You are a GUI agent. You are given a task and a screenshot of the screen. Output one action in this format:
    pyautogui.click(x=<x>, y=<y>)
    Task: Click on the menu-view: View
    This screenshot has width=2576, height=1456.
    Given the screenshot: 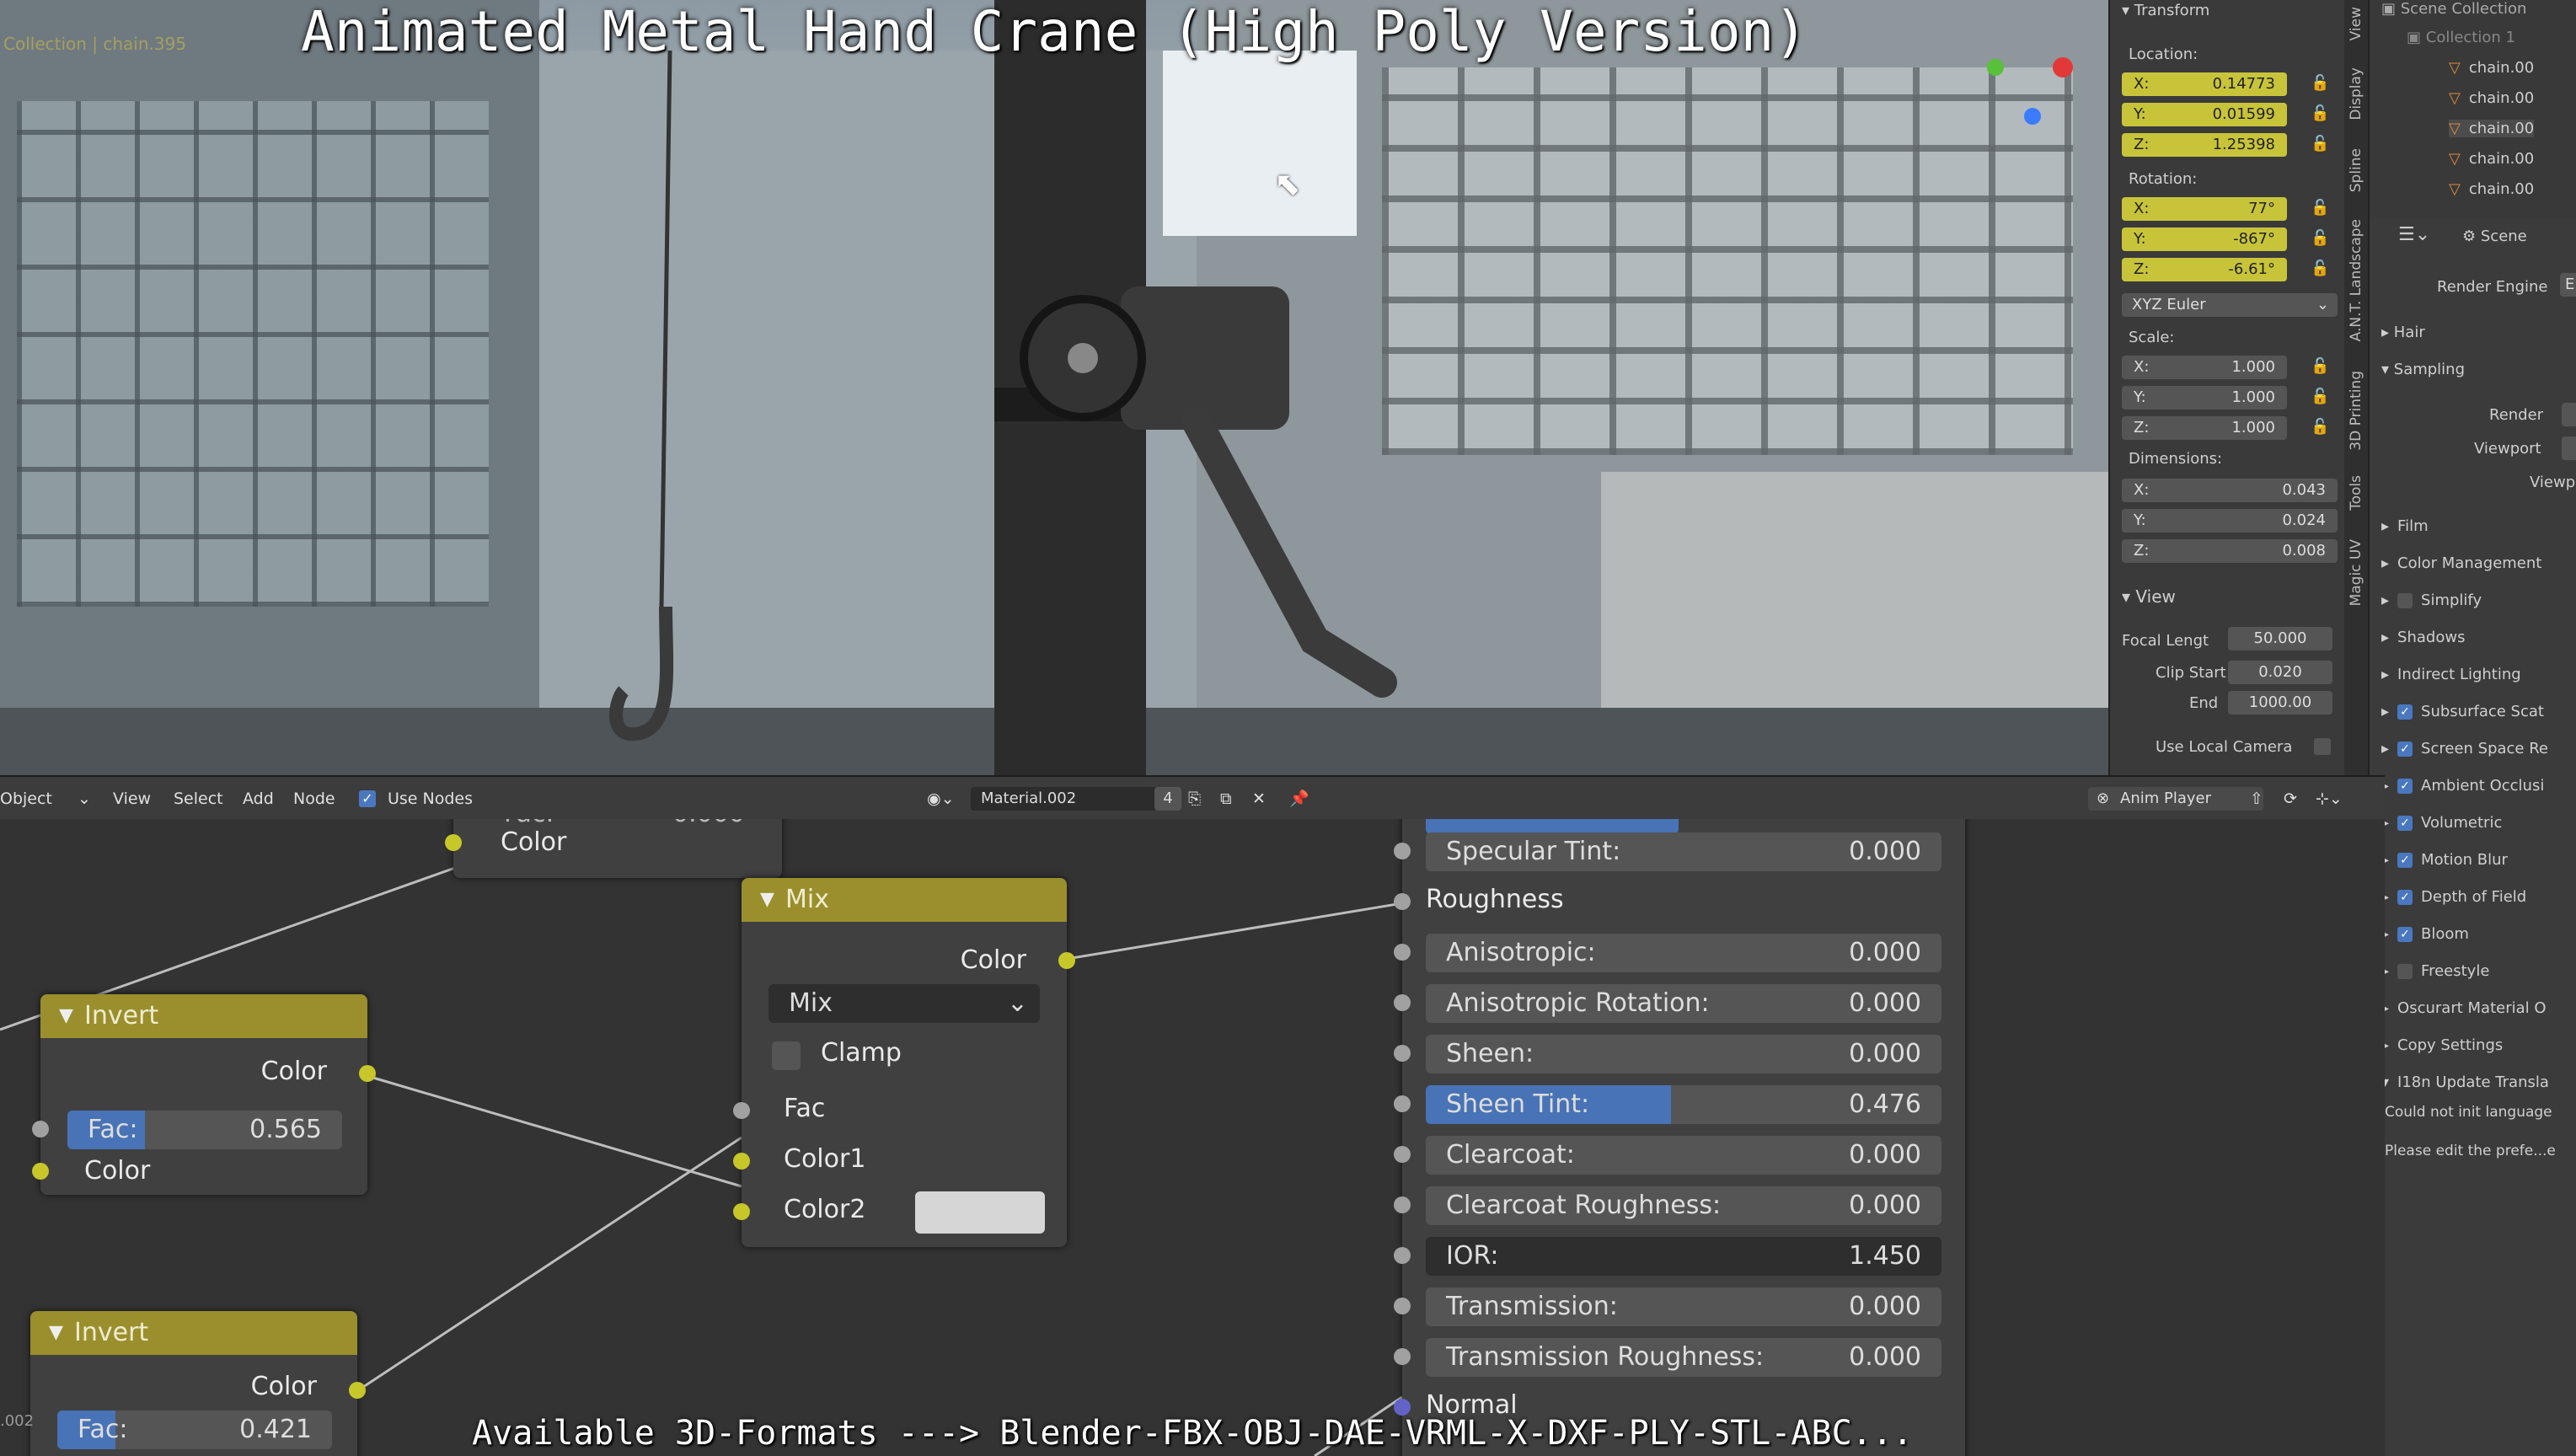 What is the action you would take?
    pyautogui.click(x=132, y=799)
    